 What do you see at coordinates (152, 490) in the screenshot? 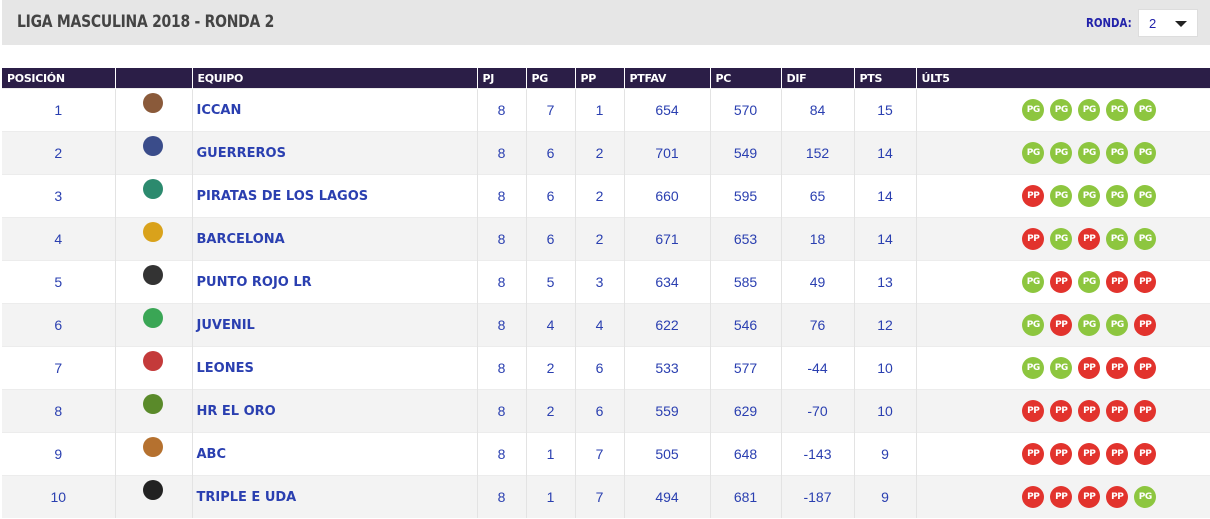
I see `triple-e-logo-icon` at bounding box center [152, 490].